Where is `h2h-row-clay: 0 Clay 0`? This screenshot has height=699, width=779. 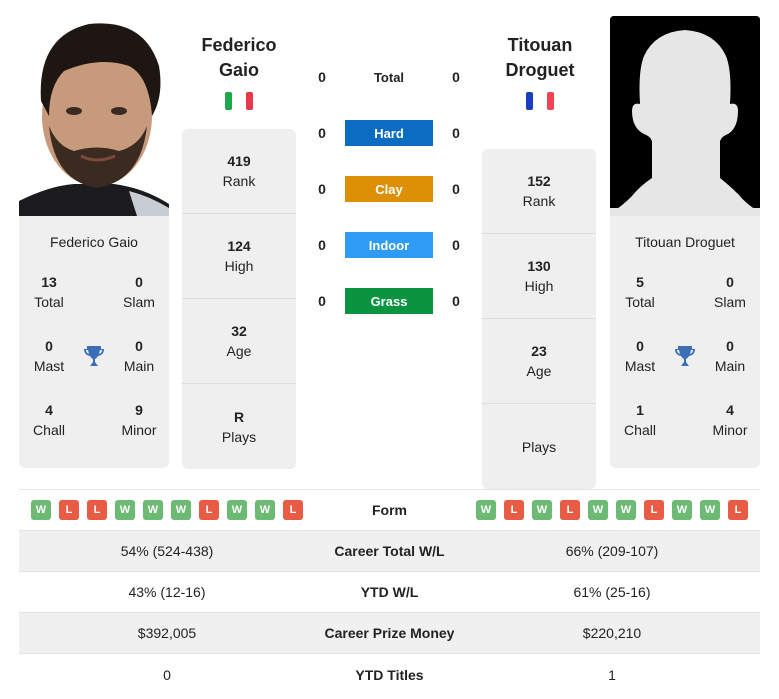
h2h-row-clay: 0 Clay 0 is located at coordinates (390, 189).